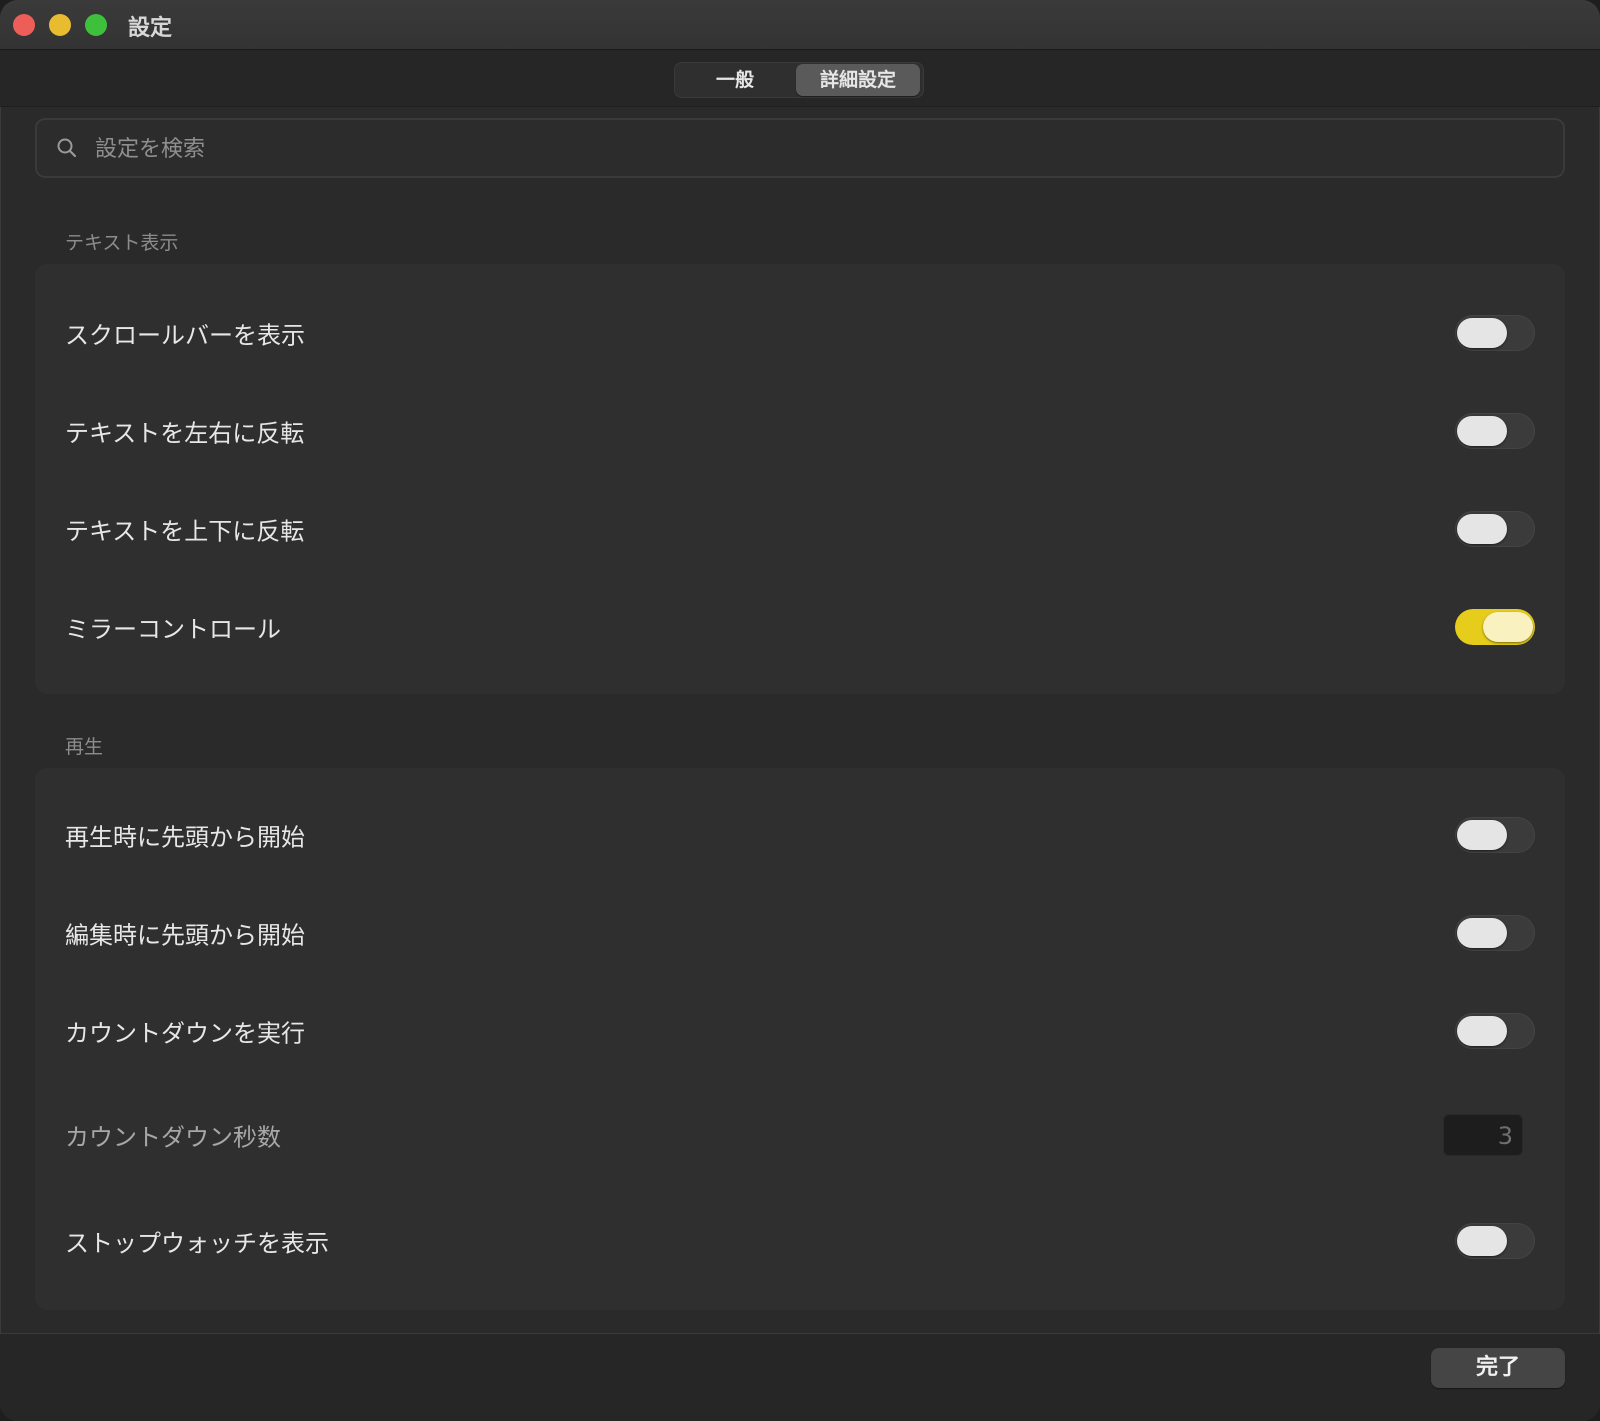 This screenshot has width=1600, height=1421. What do you see at coordinates (800, 333) in the screenshot?
I see `setting-row-show-scrollbar: スクロールバーを表示` at bounding box center [800, 333].